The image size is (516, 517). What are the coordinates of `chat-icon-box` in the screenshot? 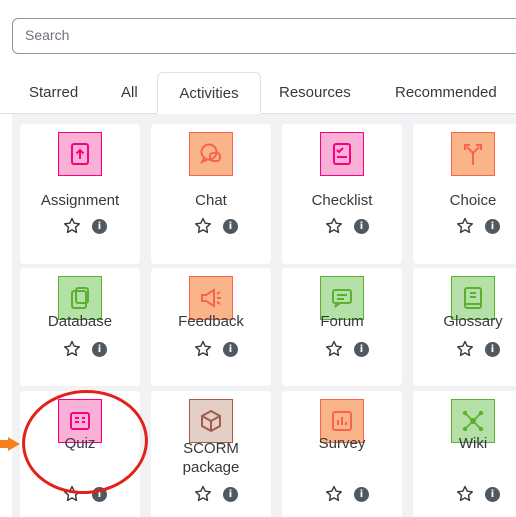 It's located at (211, 154).